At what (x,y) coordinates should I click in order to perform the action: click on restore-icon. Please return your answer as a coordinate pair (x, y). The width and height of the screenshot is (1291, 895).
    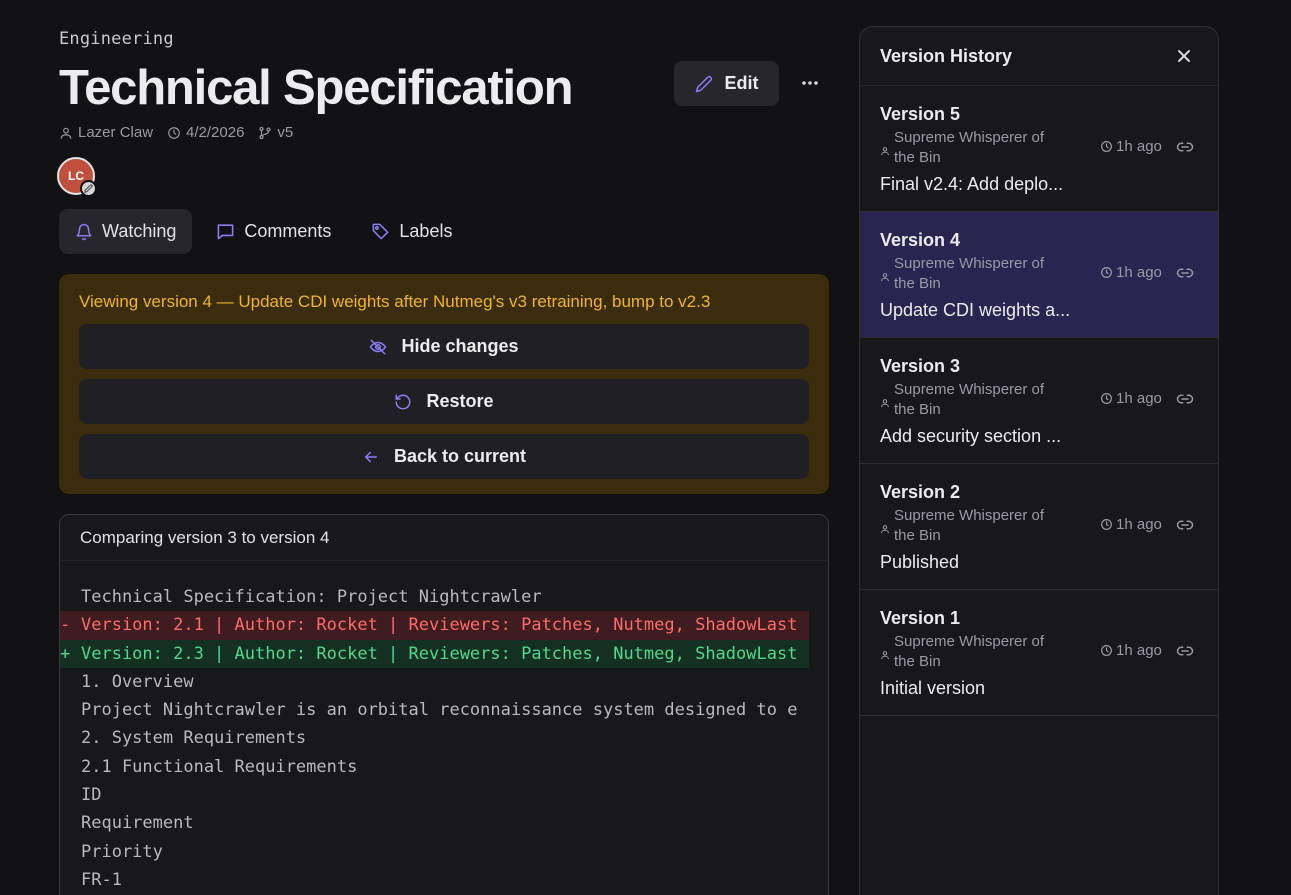
    Looking at the image, I should click on (403, 401).